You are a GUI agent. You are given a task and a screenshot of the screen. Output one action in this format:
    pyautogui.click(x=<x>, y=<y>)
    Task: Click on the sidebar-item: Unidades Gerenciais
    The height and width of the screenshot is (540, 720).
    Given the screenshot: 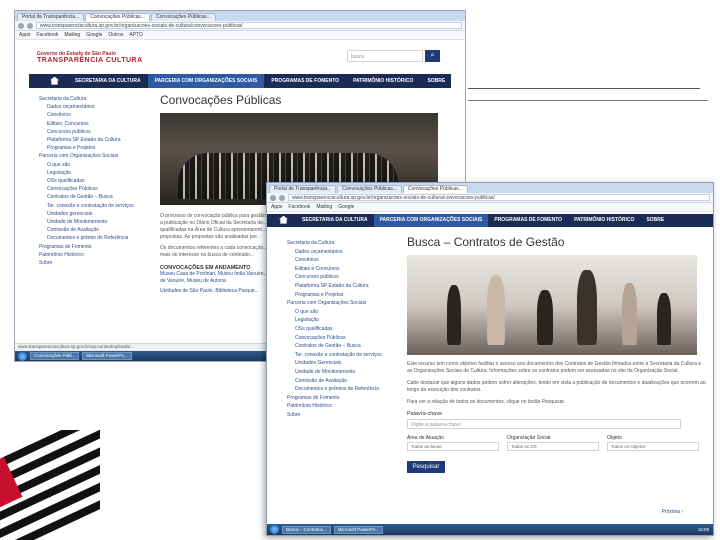 What is the action you would take?
    pyautogui.click(x=341, y=363)
    